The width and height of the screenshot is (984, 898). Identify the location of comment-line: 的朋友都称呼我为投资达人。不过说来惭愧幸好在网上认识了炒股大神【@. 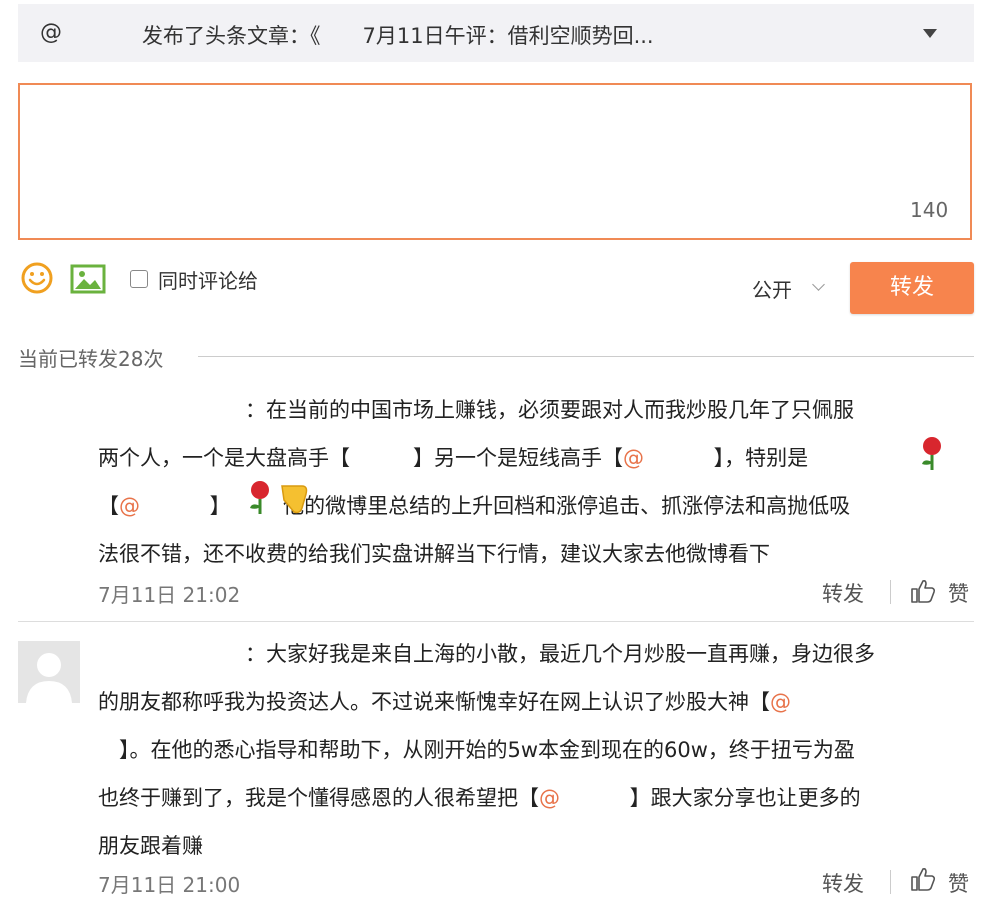
(444, 702).